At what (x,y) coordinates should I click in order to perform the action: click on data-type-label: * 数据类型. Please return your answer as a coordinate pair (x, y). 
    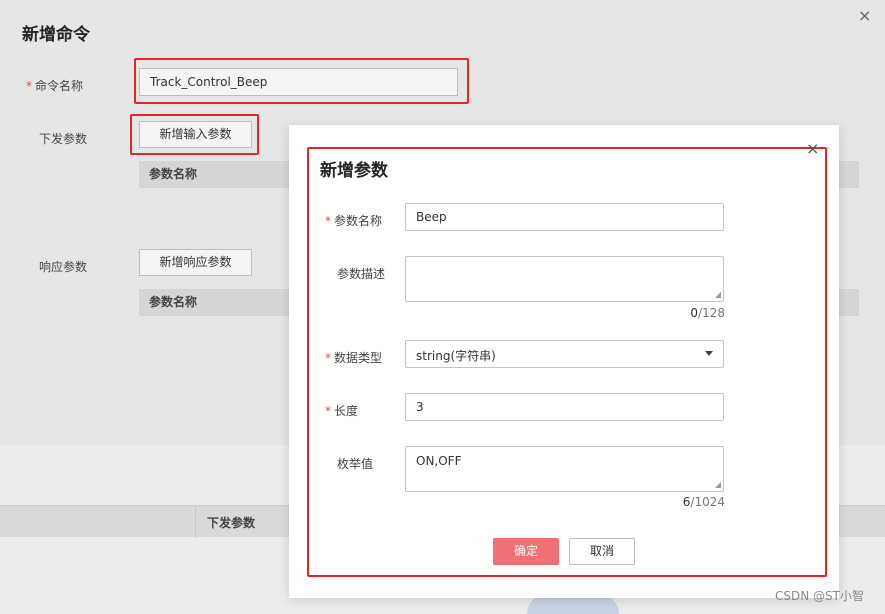
    Looking at the image, I should click on (354, 358).